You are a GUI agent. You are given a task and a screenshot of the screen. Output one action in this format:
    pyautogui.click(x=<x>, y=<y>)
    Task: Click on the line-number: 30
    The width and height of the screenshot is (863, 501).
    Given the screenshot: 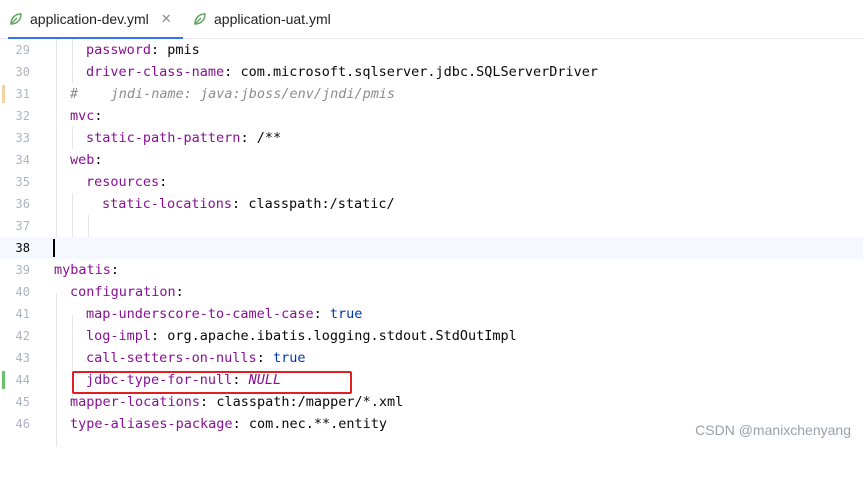 What is the action you would take?
    pyautogui.click(x=22, y=72)
    